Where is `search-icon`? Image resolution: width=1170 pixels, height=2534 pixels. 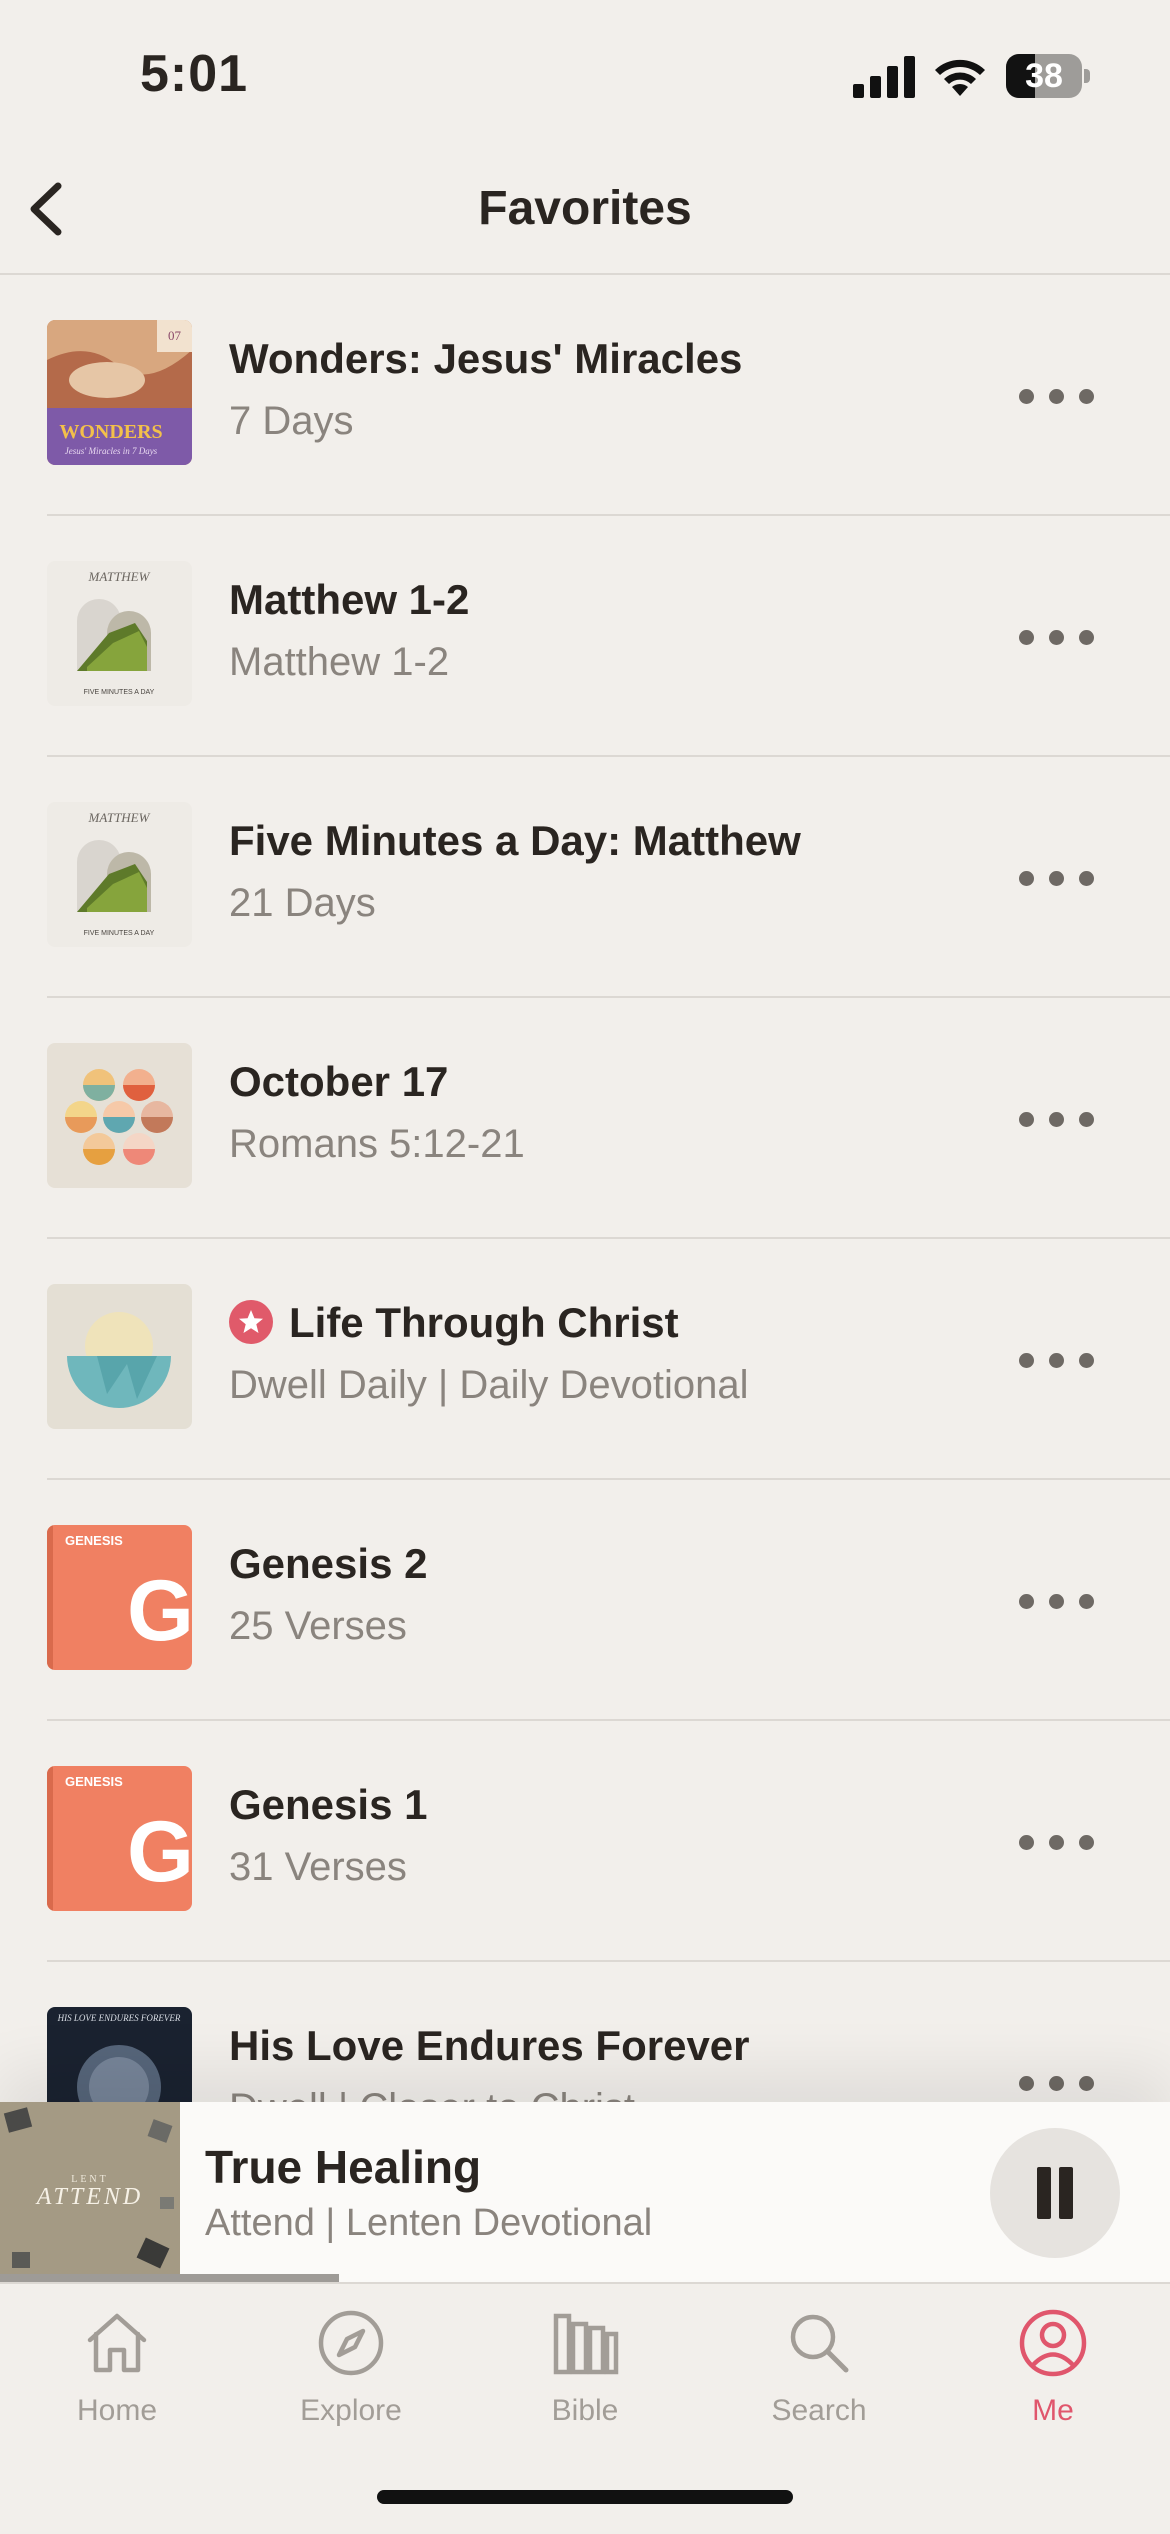
search-icon is located at coordinates (819, 2343).